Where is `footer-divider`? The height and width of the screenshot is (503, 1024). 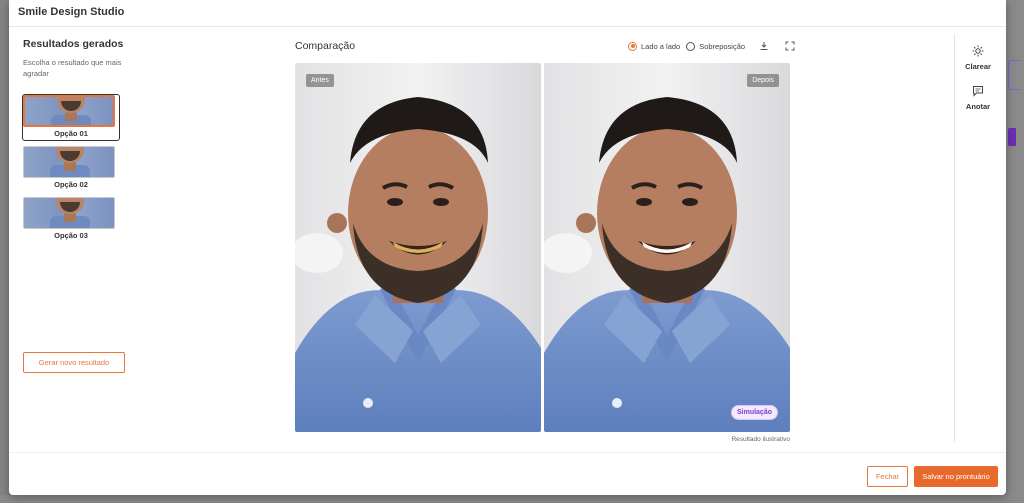
footer-divider is located at coordinates (507, 452).